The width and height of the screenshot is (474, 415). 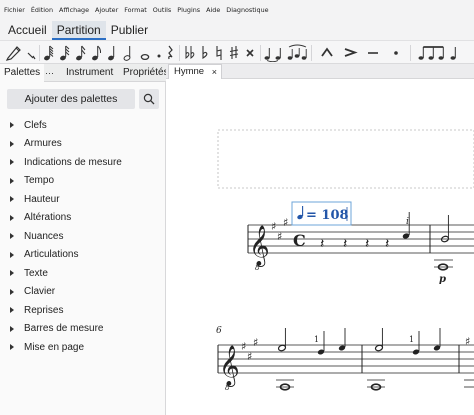 I want to click on tie-icon, so click(x=274, y=52).